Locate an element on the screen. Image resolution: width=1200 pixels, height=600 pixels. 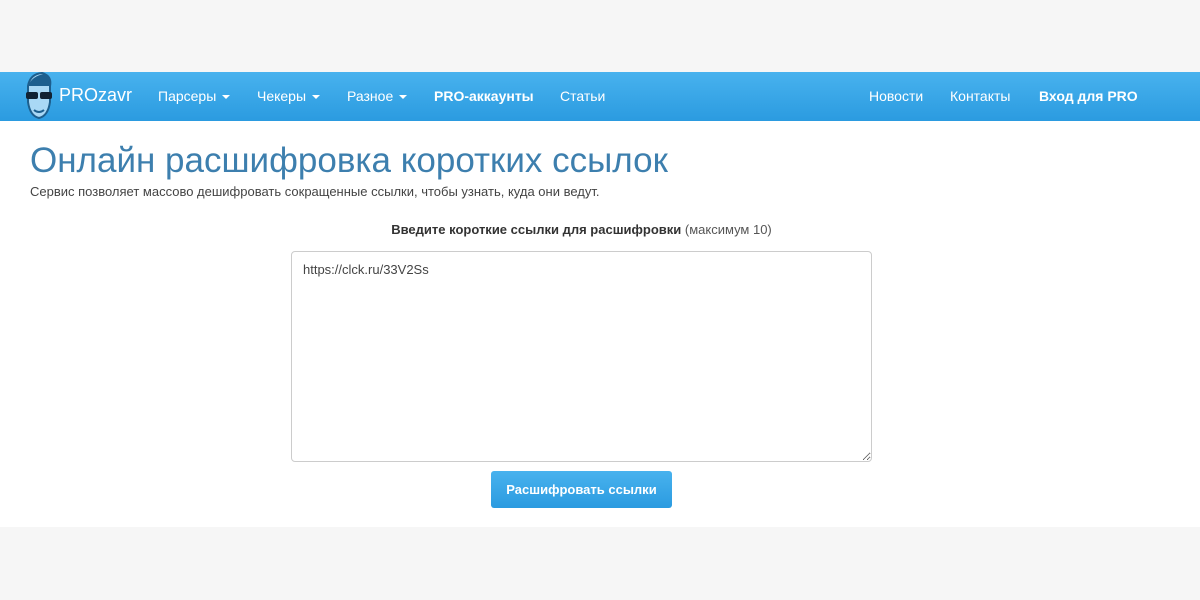
decode-links-button: Расшифровать ссылки is located at coordinates (581, 489).